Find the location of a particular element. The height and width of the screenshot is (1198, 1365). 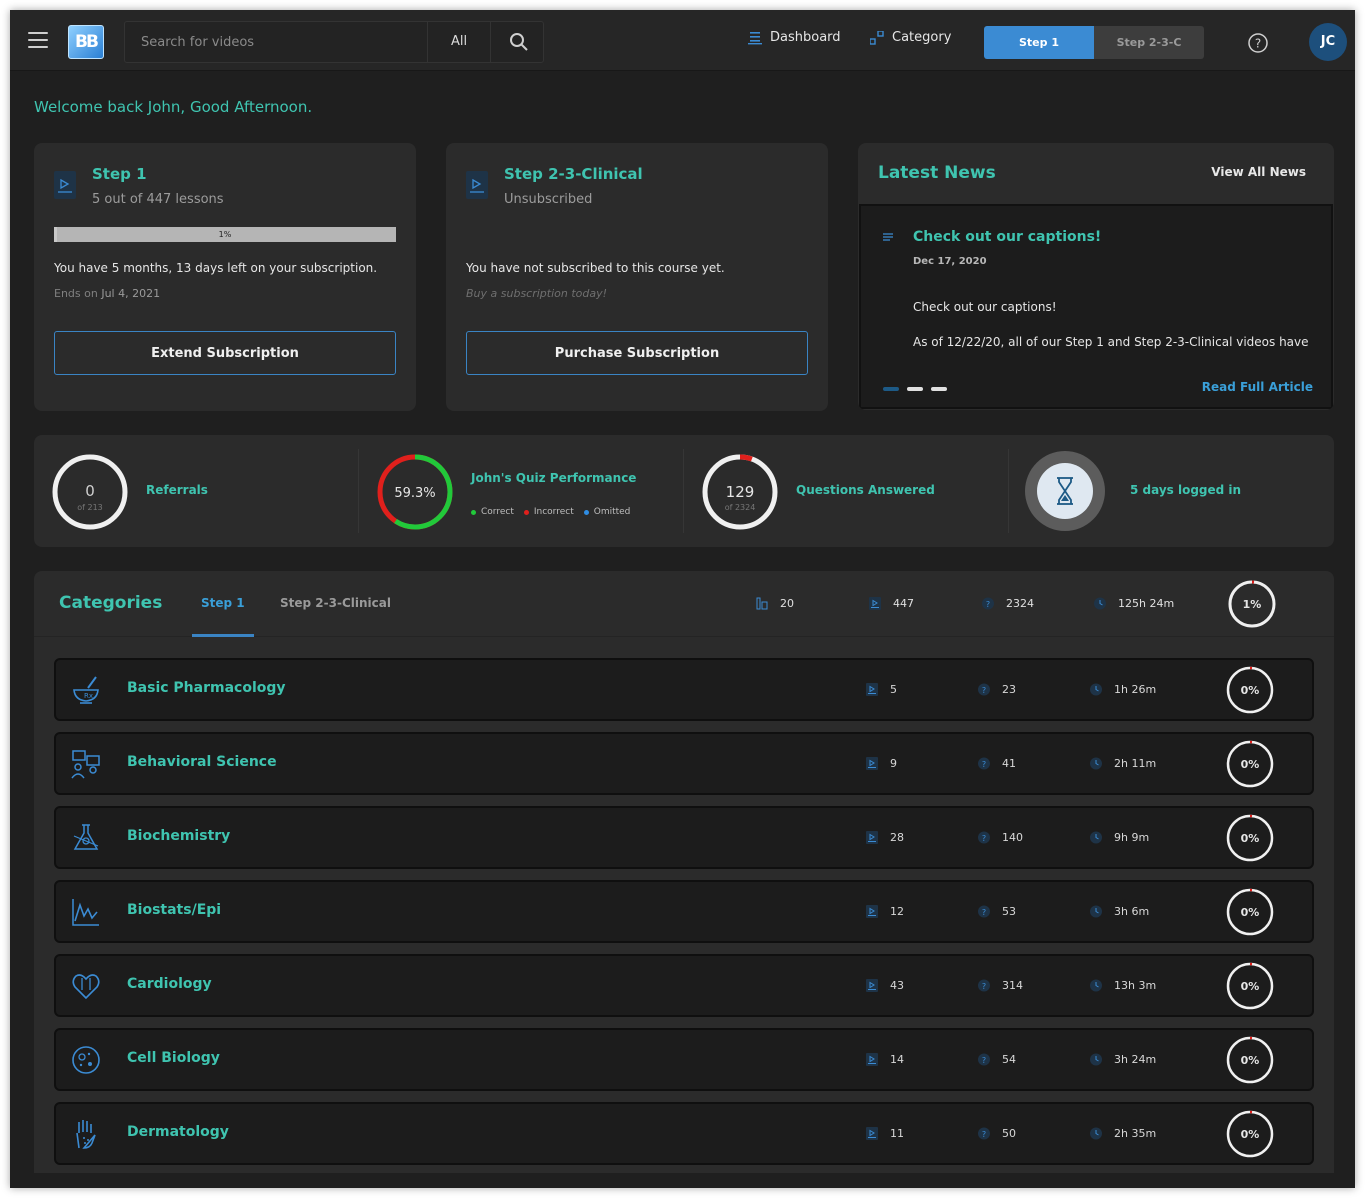

article-title: Check out our captions! is located at coordinates (1007, 237).